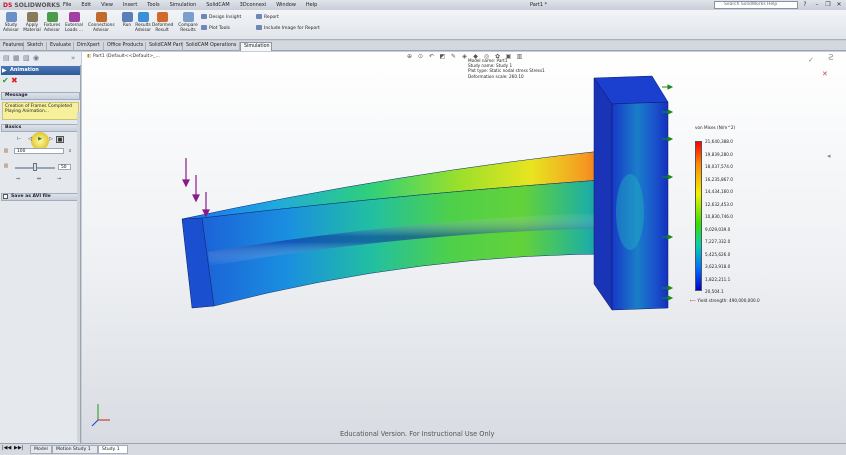 The width and height of the screenshot is (846, 455). What do you see at coordinates (829, 156) in the screenshot?
I see `task-pane-expand-icon: ◂` at bounding box center [829, 156].